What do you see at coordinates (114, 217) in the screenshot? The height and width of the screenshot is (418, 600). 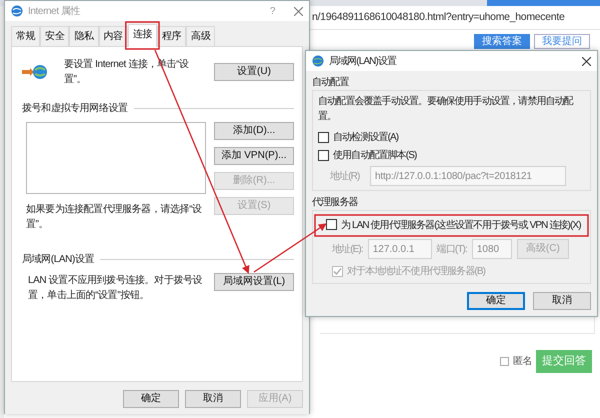 I see `hint-text: 如果要为连接配置代理服务器，请选择“设置”。` at bounding box center [114, 217].